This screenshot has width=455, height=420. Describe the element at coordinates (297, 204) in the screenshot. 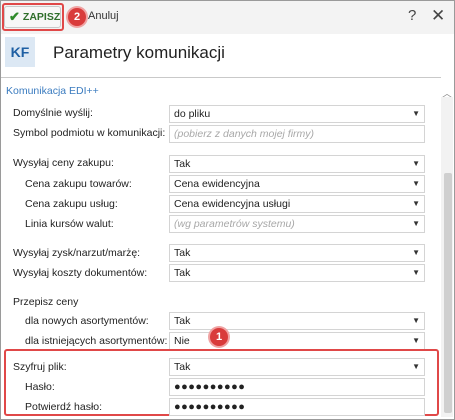

I see `services-purchase-price-select: Cena ewidencyjna usługi ▼` at that location.